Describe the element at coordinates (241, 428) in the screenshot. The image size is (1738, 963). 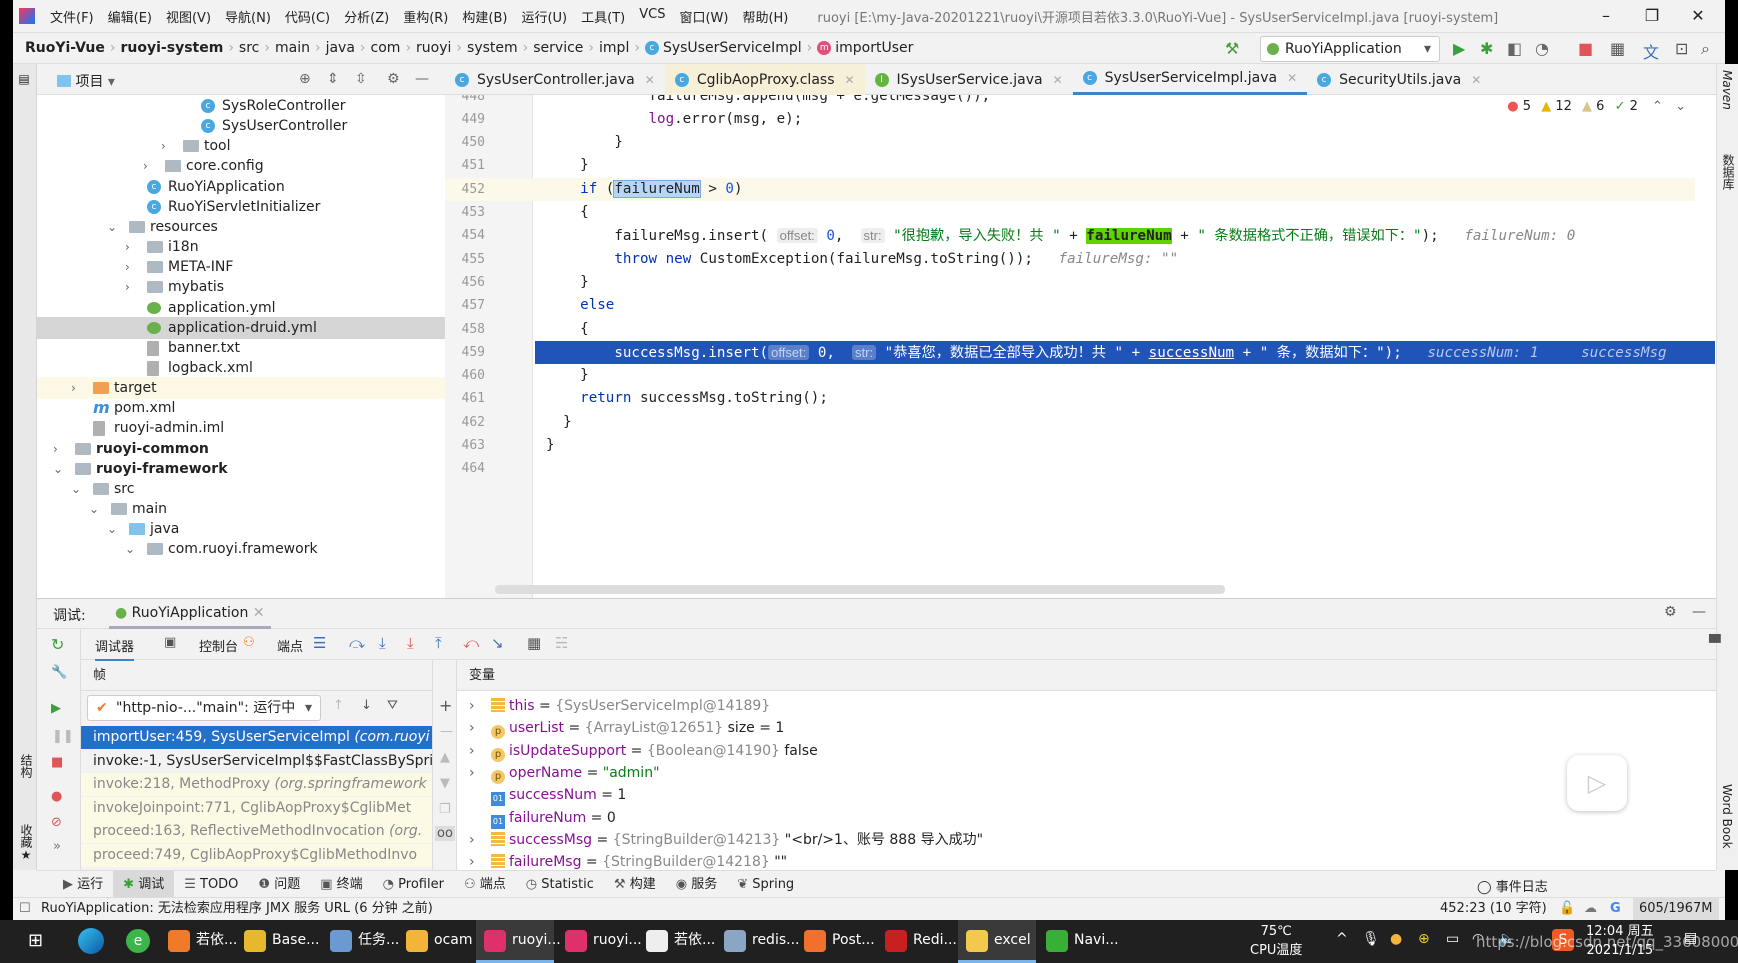
I see `tree-item: ruoyi-admin.iml` at that location.